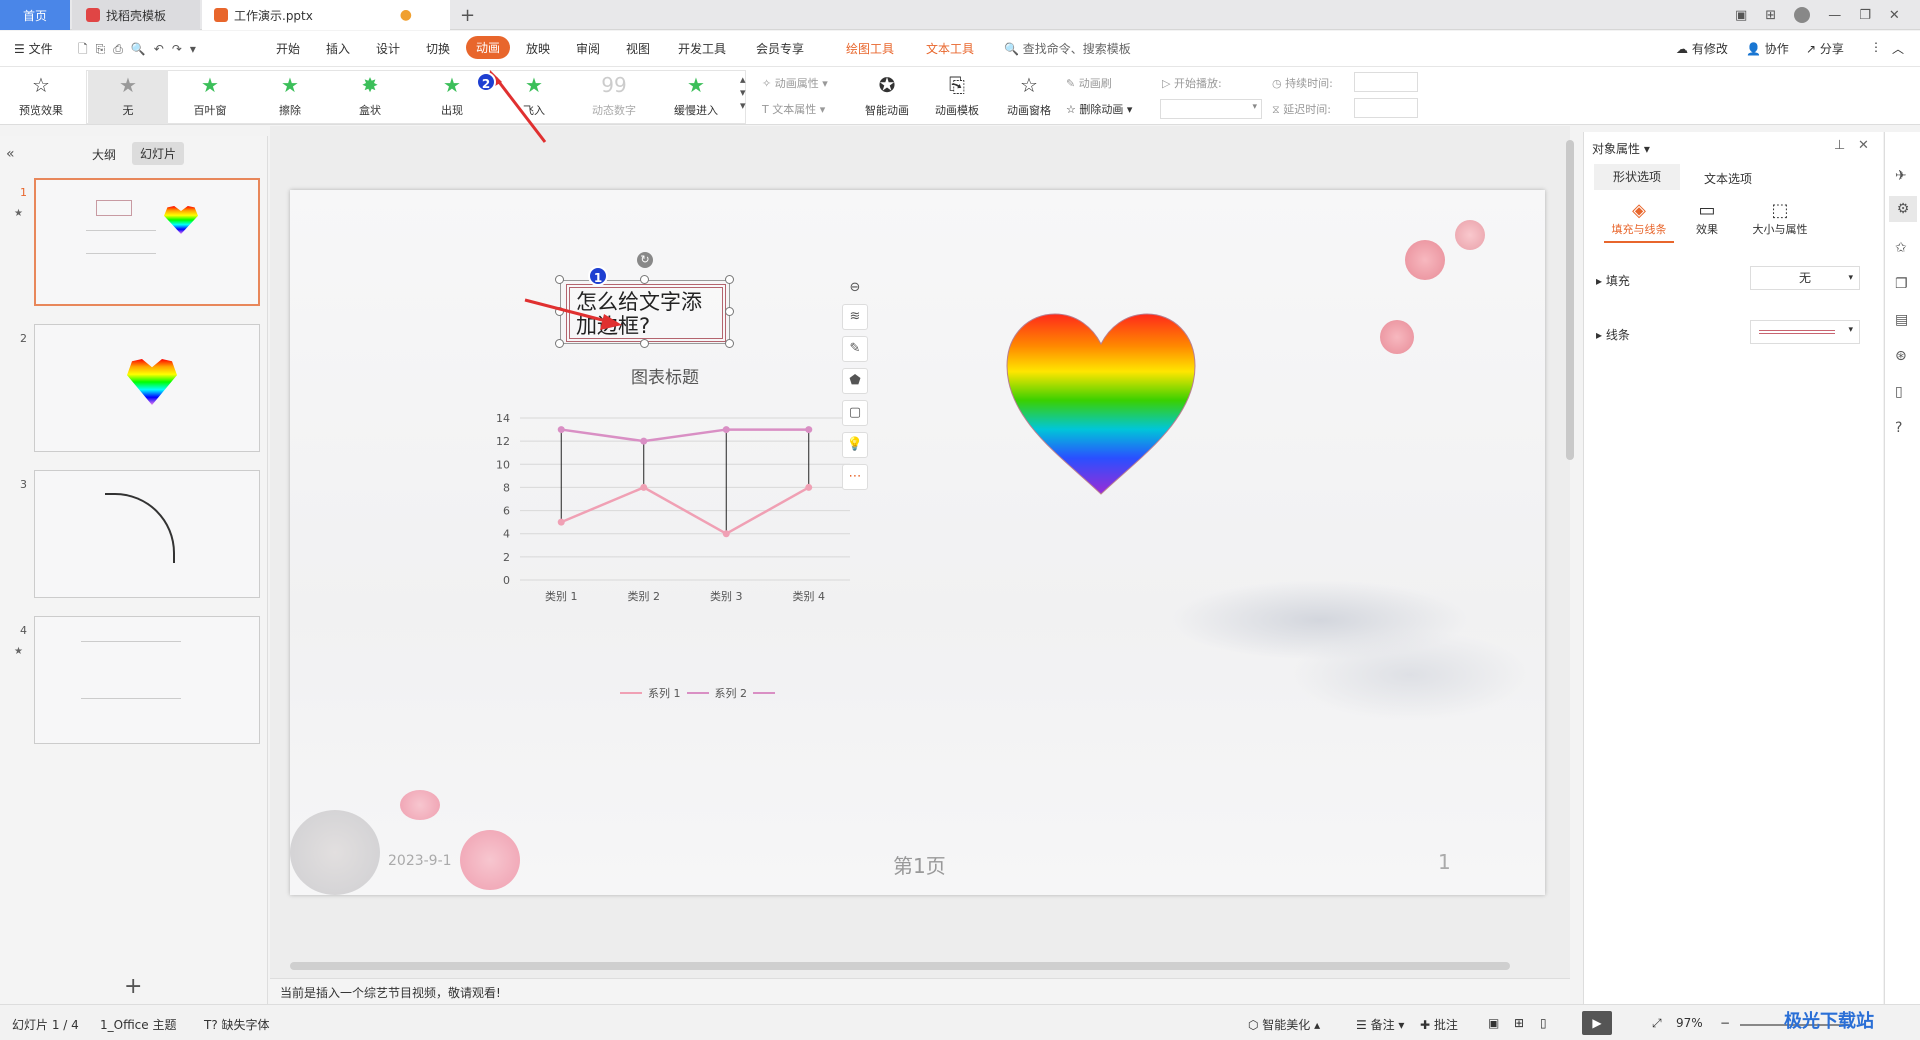 The image size is (1920, 1040). I want to click on menu-drawing-tools: 绘图工具, so click(870, 48).